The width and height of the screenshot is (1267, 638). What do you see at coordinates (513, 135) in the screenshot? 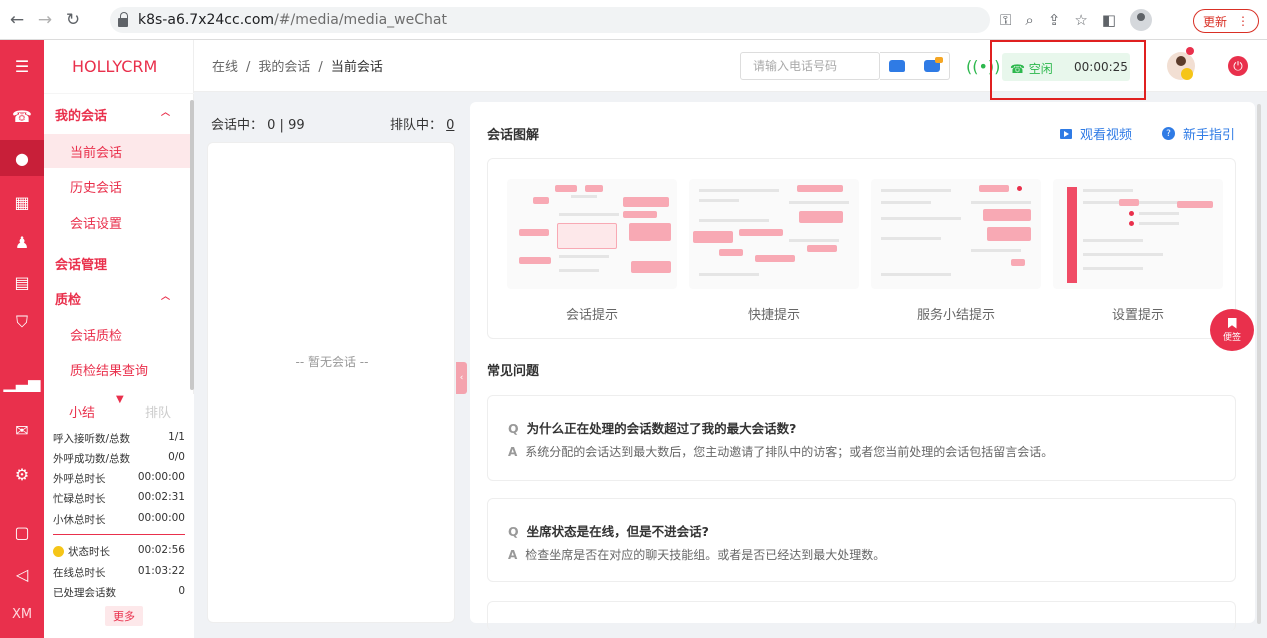
I see `diagram-title: 会话图解` at bounding box center [513, 135].